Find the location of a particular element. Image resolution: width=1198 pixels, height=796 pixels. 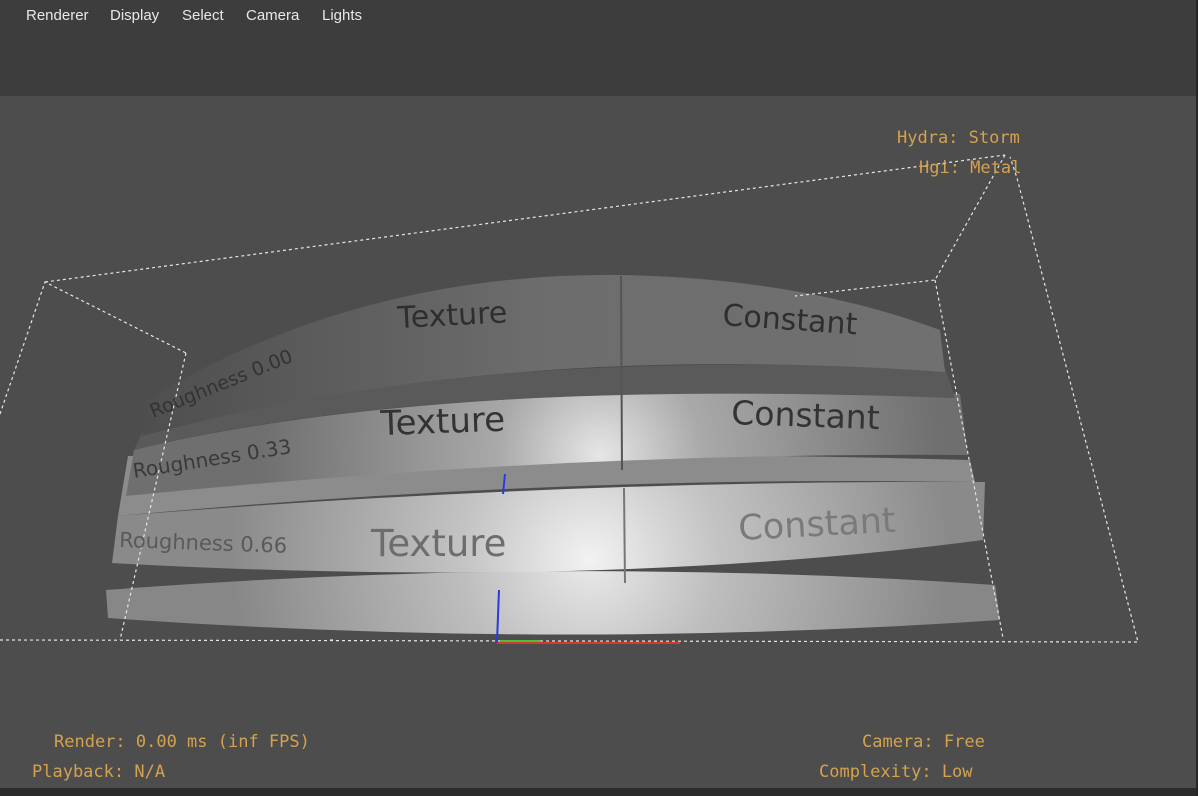

divider-seam is located at coordinates (621, 373).